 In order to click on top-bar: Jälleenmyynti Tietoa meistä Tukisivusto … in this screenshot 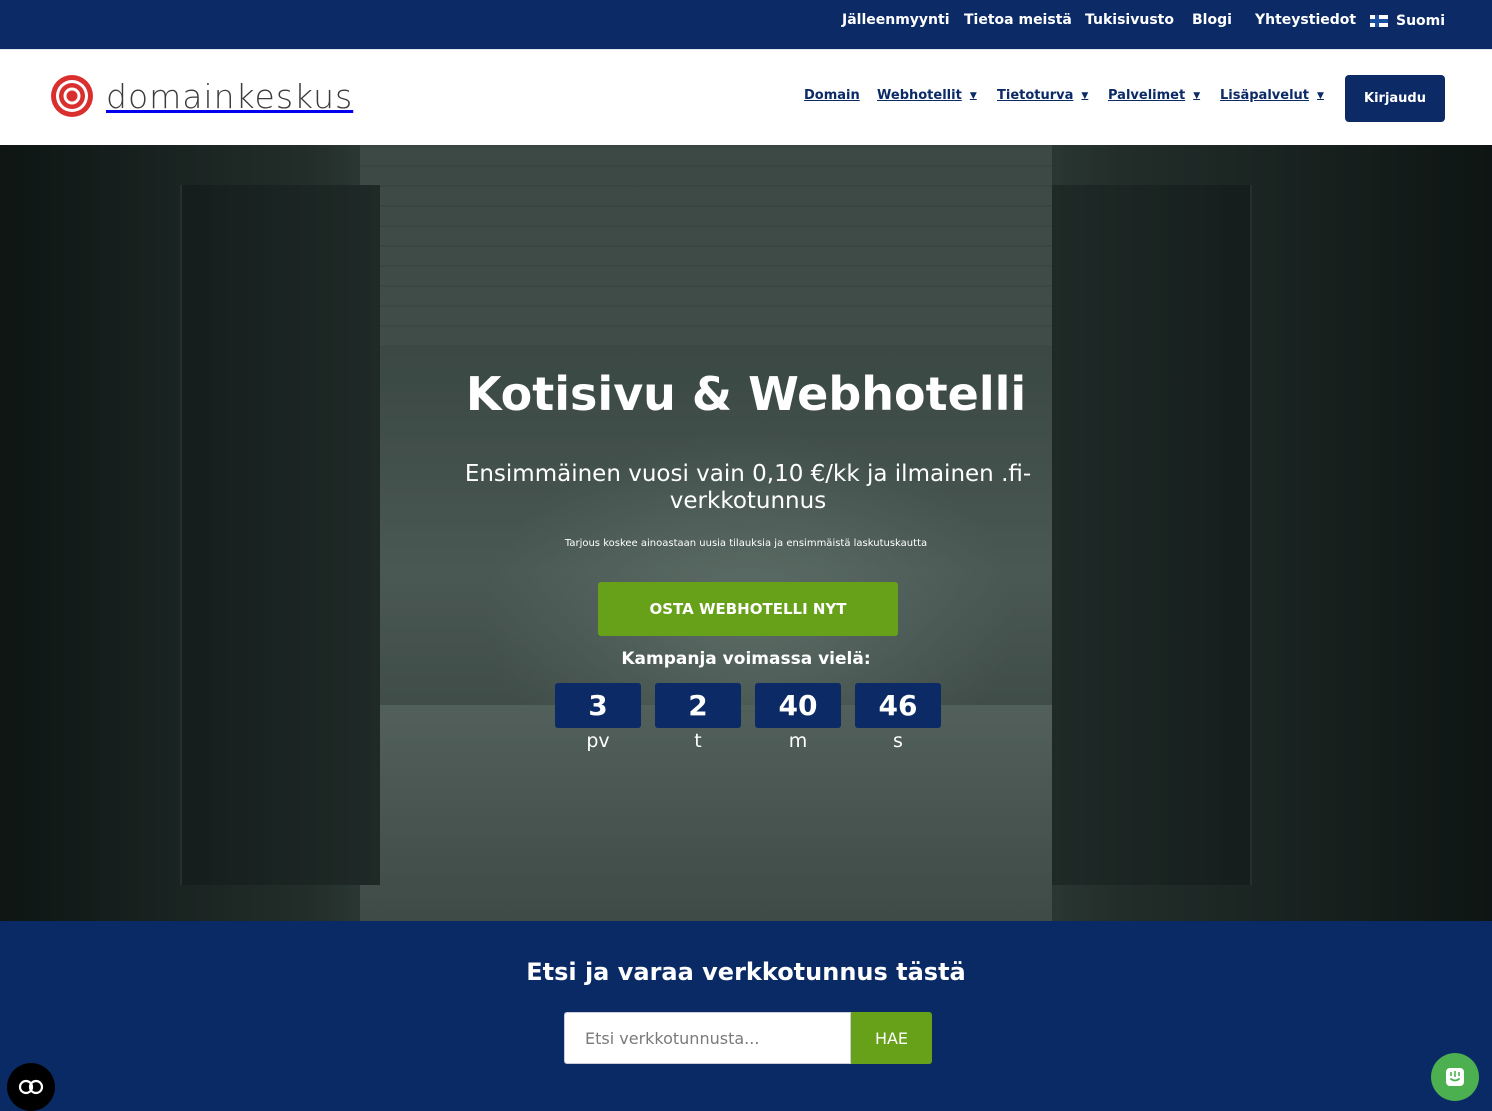, I will do `click(746, 24)`.